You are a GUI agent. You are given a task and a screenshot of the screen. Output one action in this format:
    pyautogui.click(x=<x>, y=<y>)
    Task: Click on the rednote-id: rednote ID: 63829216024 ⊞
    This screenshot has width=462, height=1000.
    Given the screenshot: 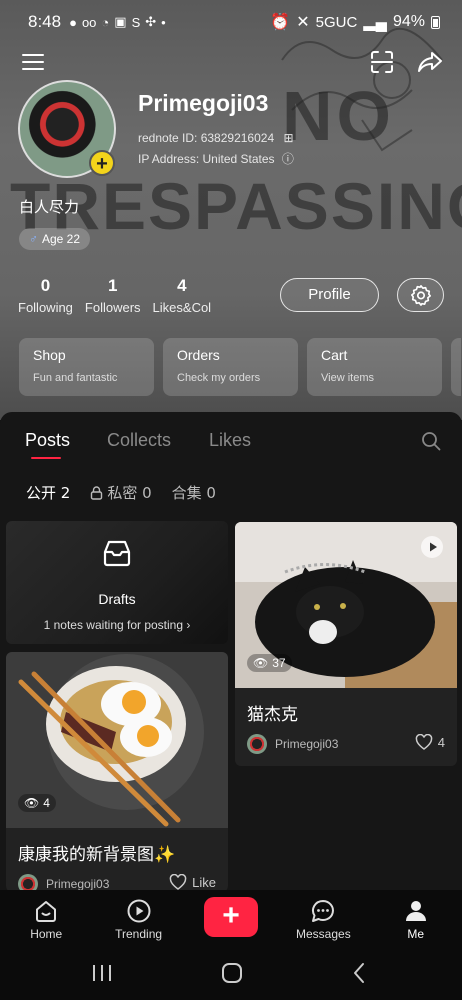 What is the action you would take?
    pyautogui.click(x=216, y=138)
    